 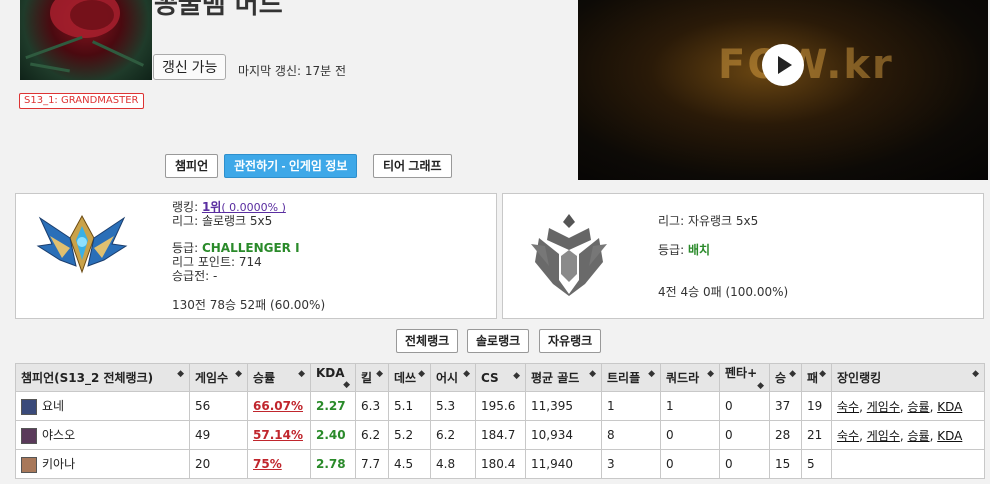 What do you see at coordinates (404, 406) in the screenshot?
I see `deaths-value: 5.1` at bounding box center [404, 406].